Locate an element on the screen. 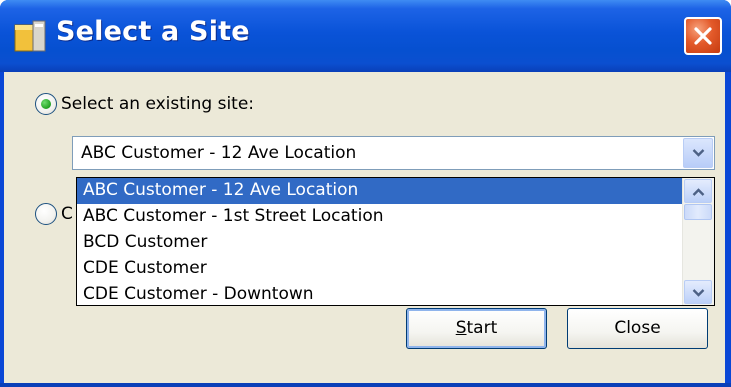  radio-second-option-label: C is located at coordinates (67, 214).